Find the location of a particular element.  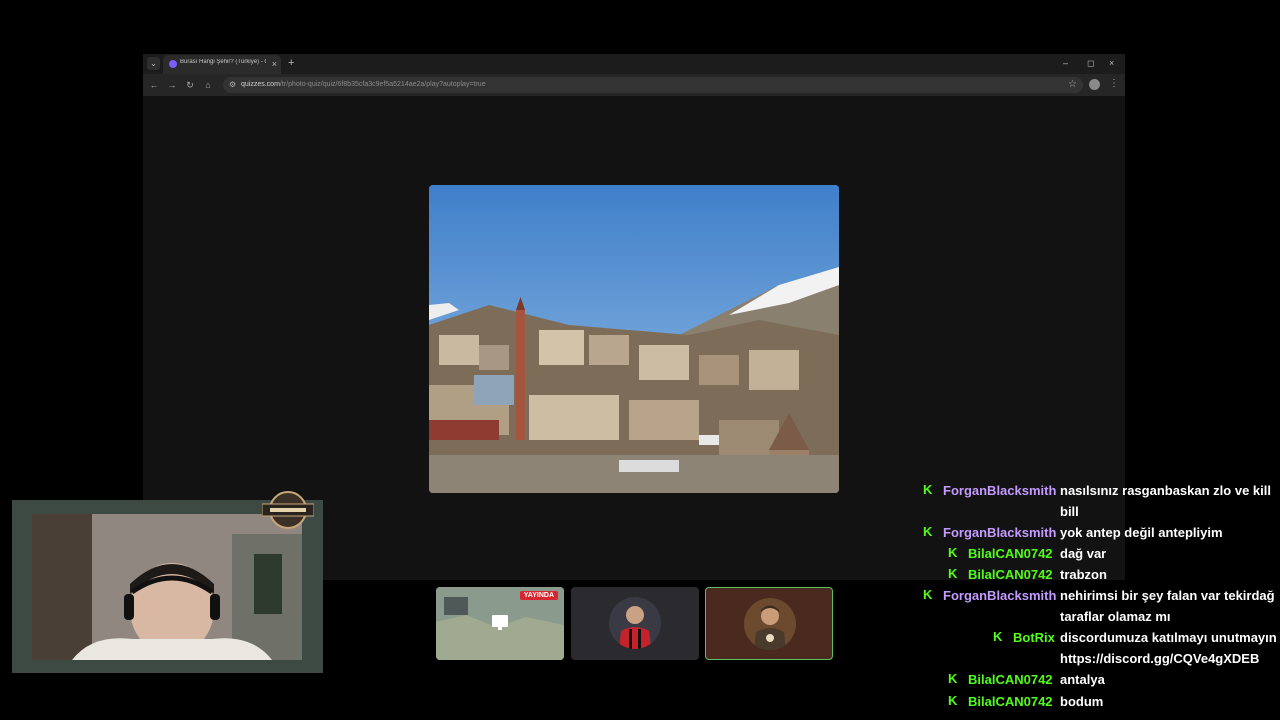

city-photo-illustration is located at coordinates (634, 339).